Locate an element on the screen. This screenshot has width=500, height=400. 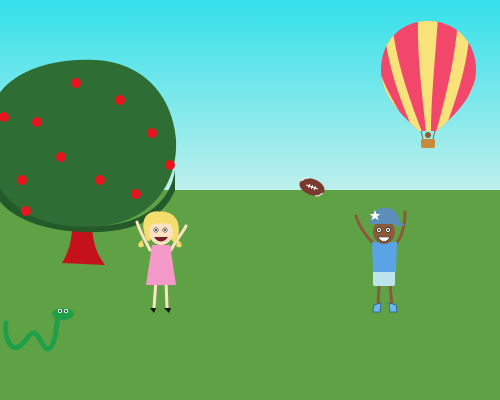
balloon-basket is located at coordinates (428, 143).